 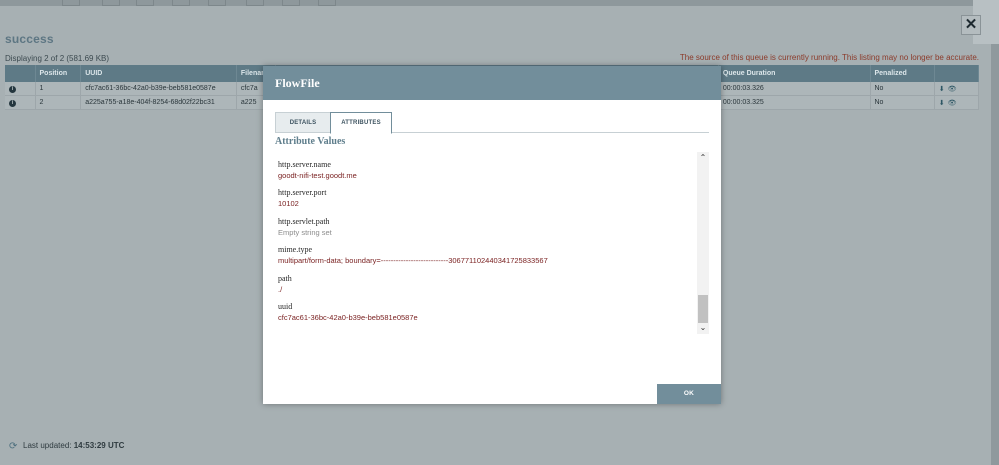 I want to click on col-header-info, so click(x=20, y=73).